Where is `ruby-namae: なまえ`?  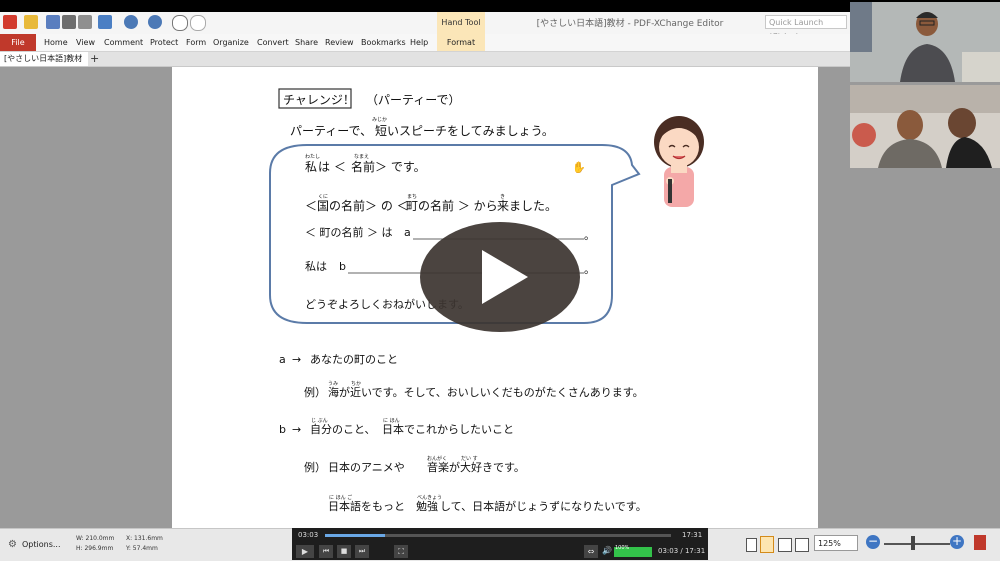
ruby-namae: なまえ is located at coordinates (361, 156).